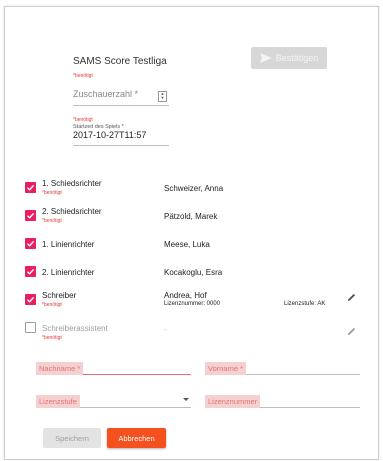  What do you see at coordinates (52, 221) in the screenshot?
I see `role-referee-2-required: *benötigt` at bounding box center [52, 221].